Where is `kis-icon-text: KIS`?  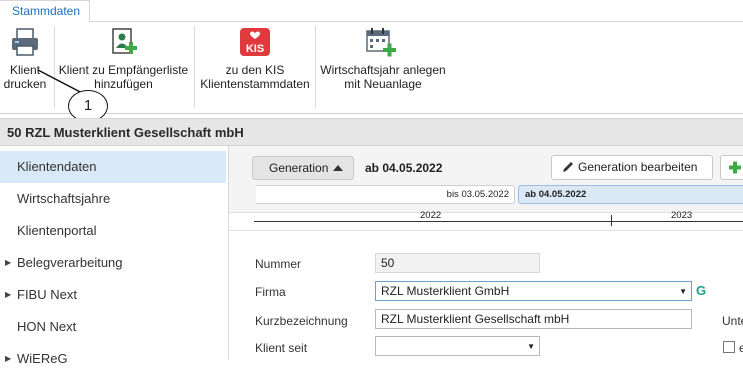
kis-icon-text: KIS is located at coordinates (255, 49).